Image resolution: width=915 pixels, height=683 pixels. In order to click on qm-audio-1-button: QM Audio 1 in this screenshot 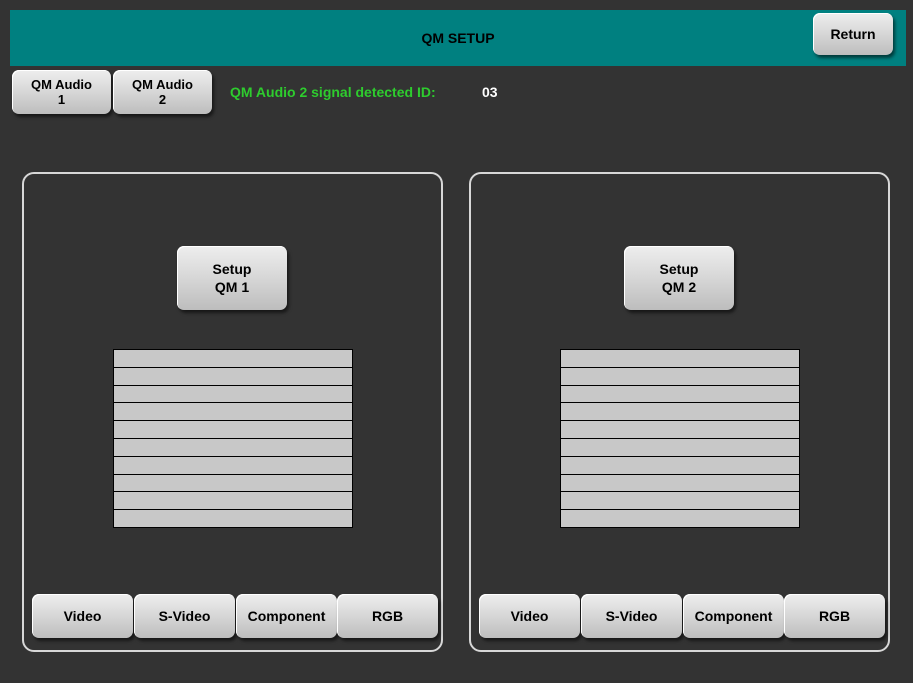, I will do `click(61, 92)`.